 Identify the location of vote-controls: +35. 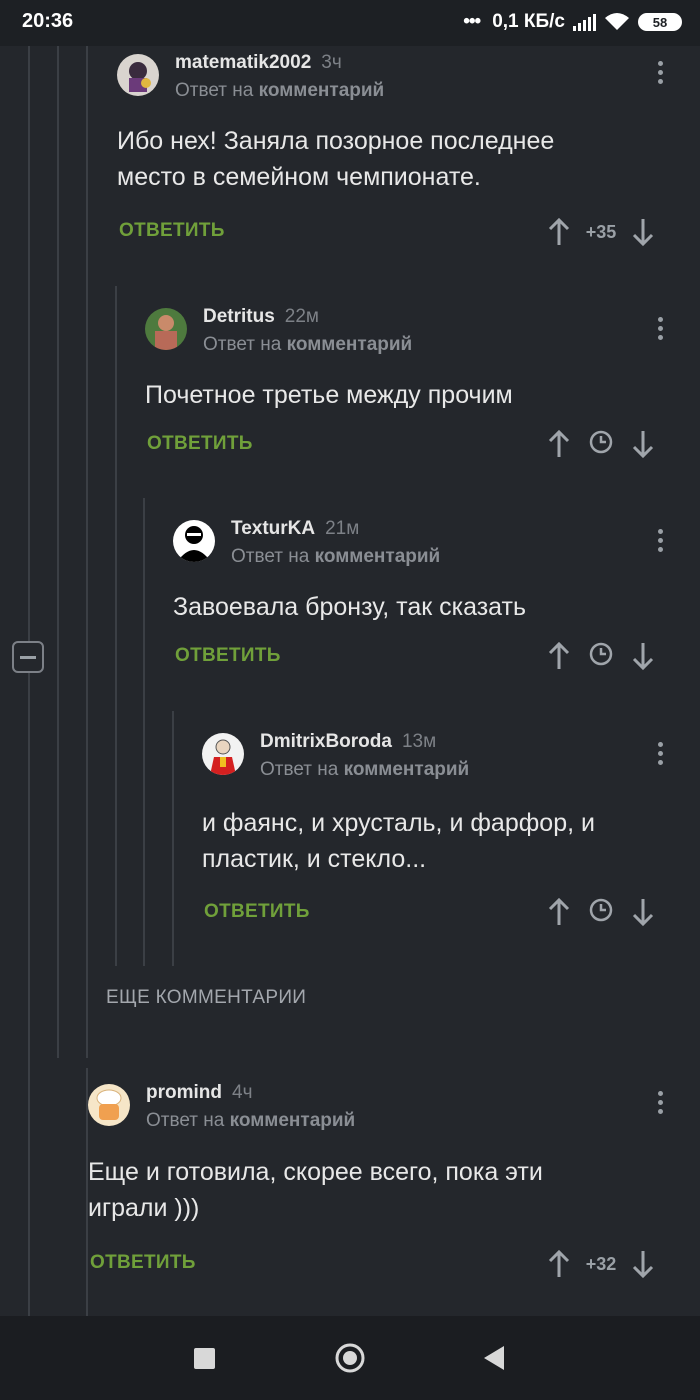
(601, 232).